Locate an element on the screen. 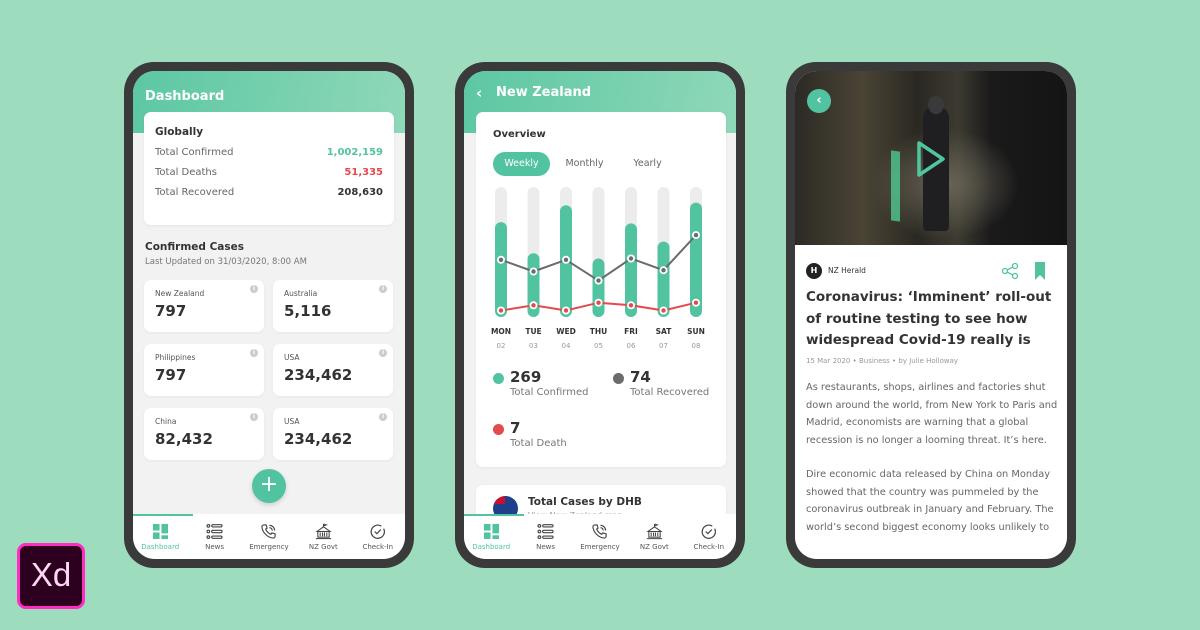 This screenshot has width=1200, height=630. x-tick-date: 02 is located at coordinates (501, 346).